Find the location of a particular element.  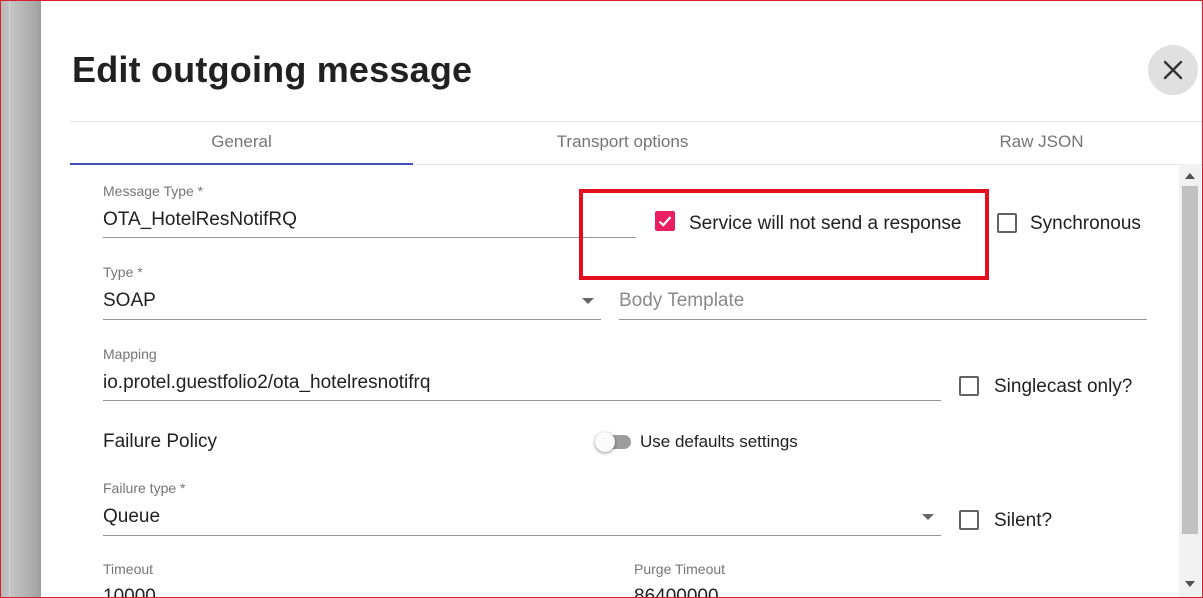

scrim-divider is located at coordinates (9, 299).